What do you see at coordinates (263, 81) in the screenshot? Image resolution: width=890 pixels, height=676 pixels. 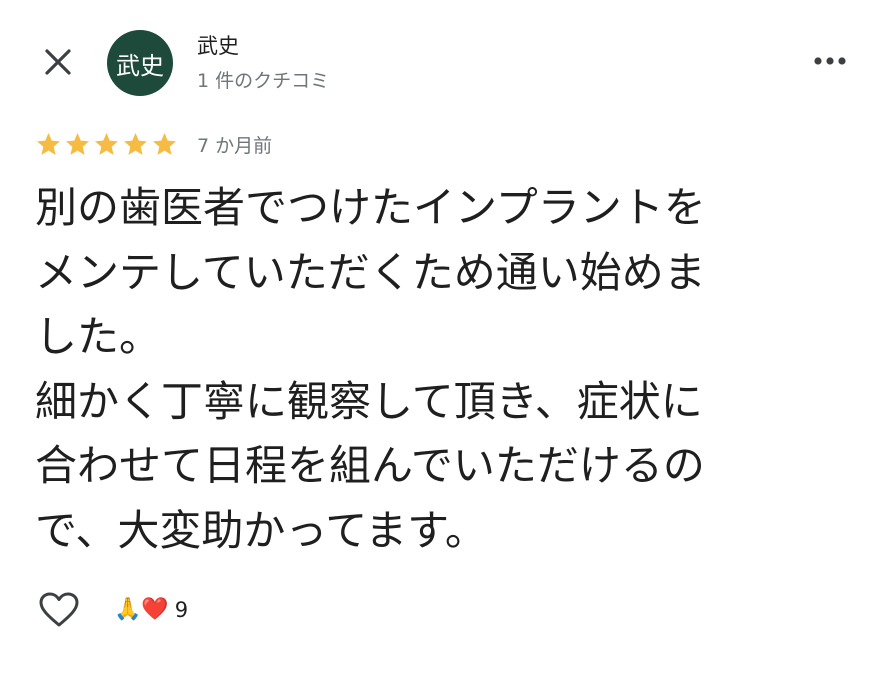 I see `author-review-count: 1 件のクチコミ` at bounding box center [263, 81].